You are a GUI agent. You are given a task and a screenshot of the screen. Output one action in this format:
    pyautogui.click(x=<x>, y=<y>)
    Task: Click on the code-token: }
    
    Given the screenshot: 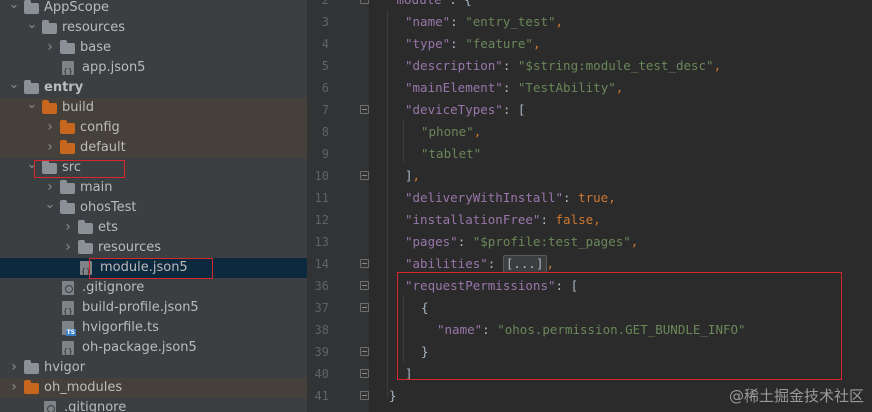 What is the action you would take?
    pyautogui.click(x=393, y=395)
    